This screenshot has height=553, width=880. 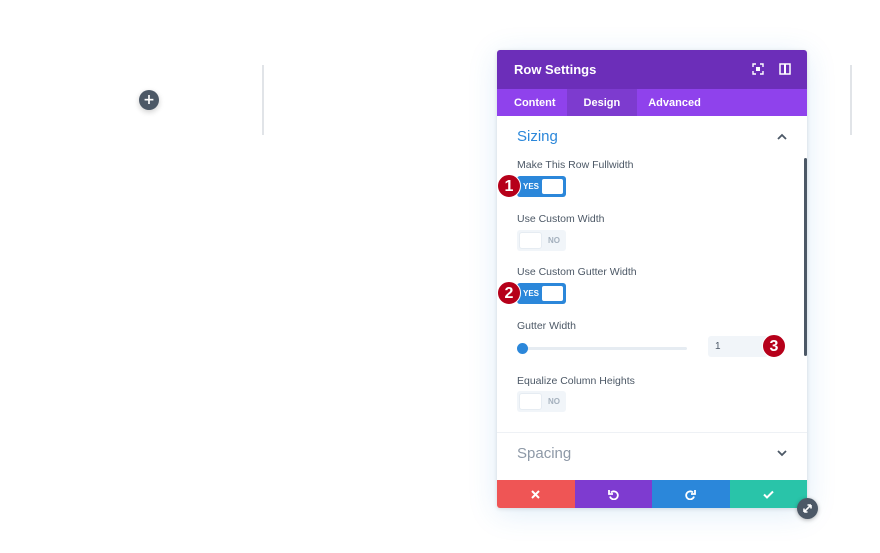 I want to click on check-icon, so click(x=768, y=494).